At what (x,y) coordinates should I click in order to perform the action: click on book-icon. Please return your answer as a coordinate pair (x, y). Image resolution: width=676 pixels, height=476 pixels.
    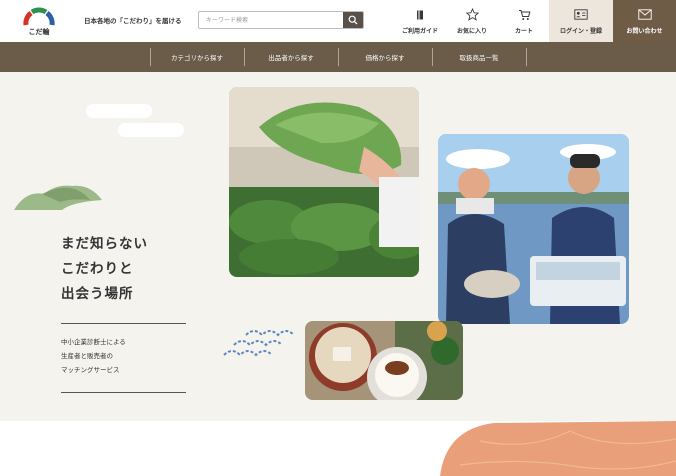
    Looking at the image, I should click on (420, 14).